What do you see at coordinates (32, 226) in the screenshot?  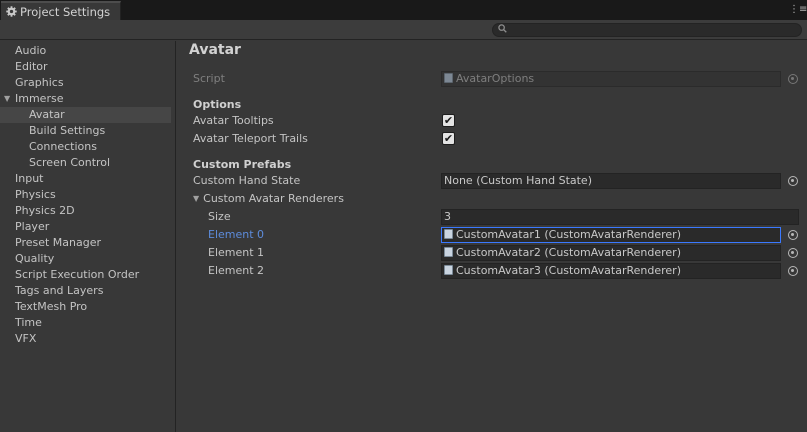 I see `sidebar-item-label: Player` at bounding box center [32, 226].